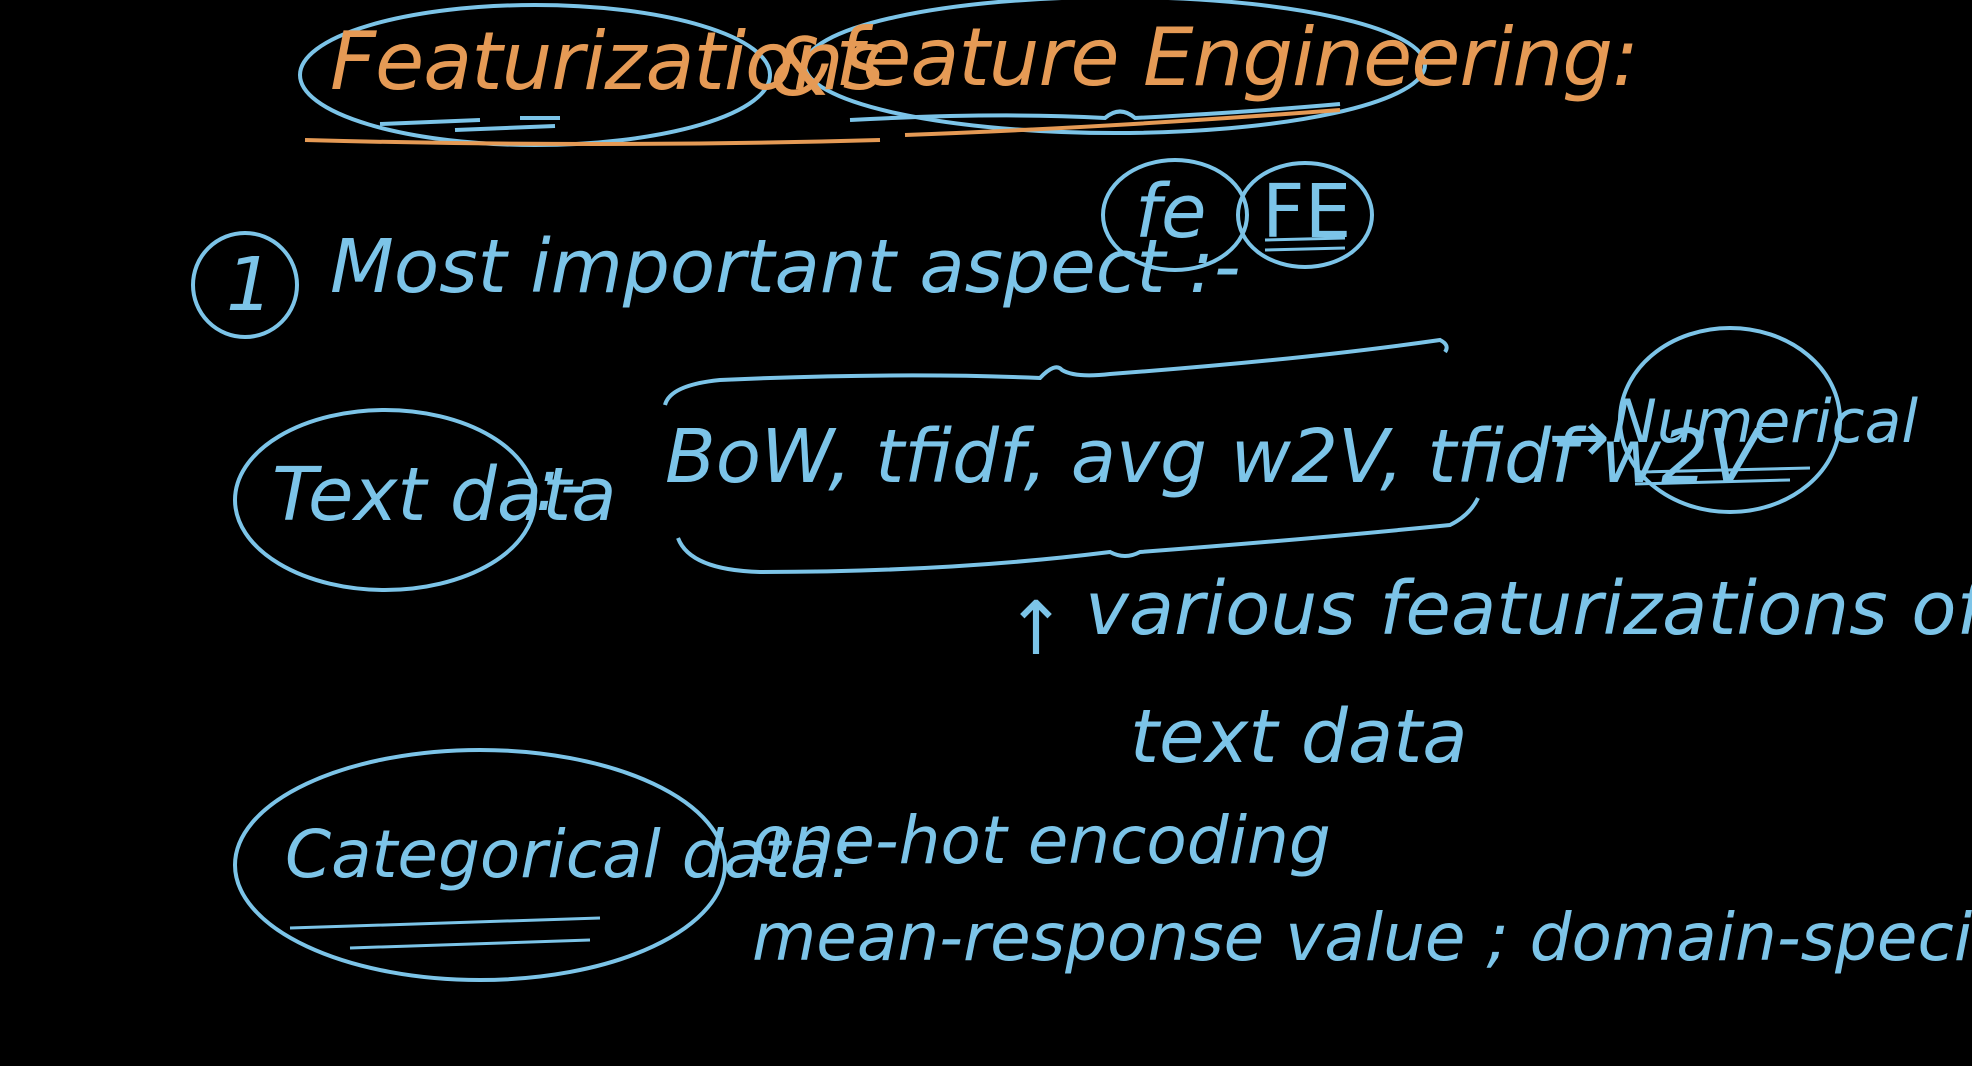 The height and width of the screenshot is (1066, 1972). I want to click on to-numerical-arrow: →, so click(1579, 437).